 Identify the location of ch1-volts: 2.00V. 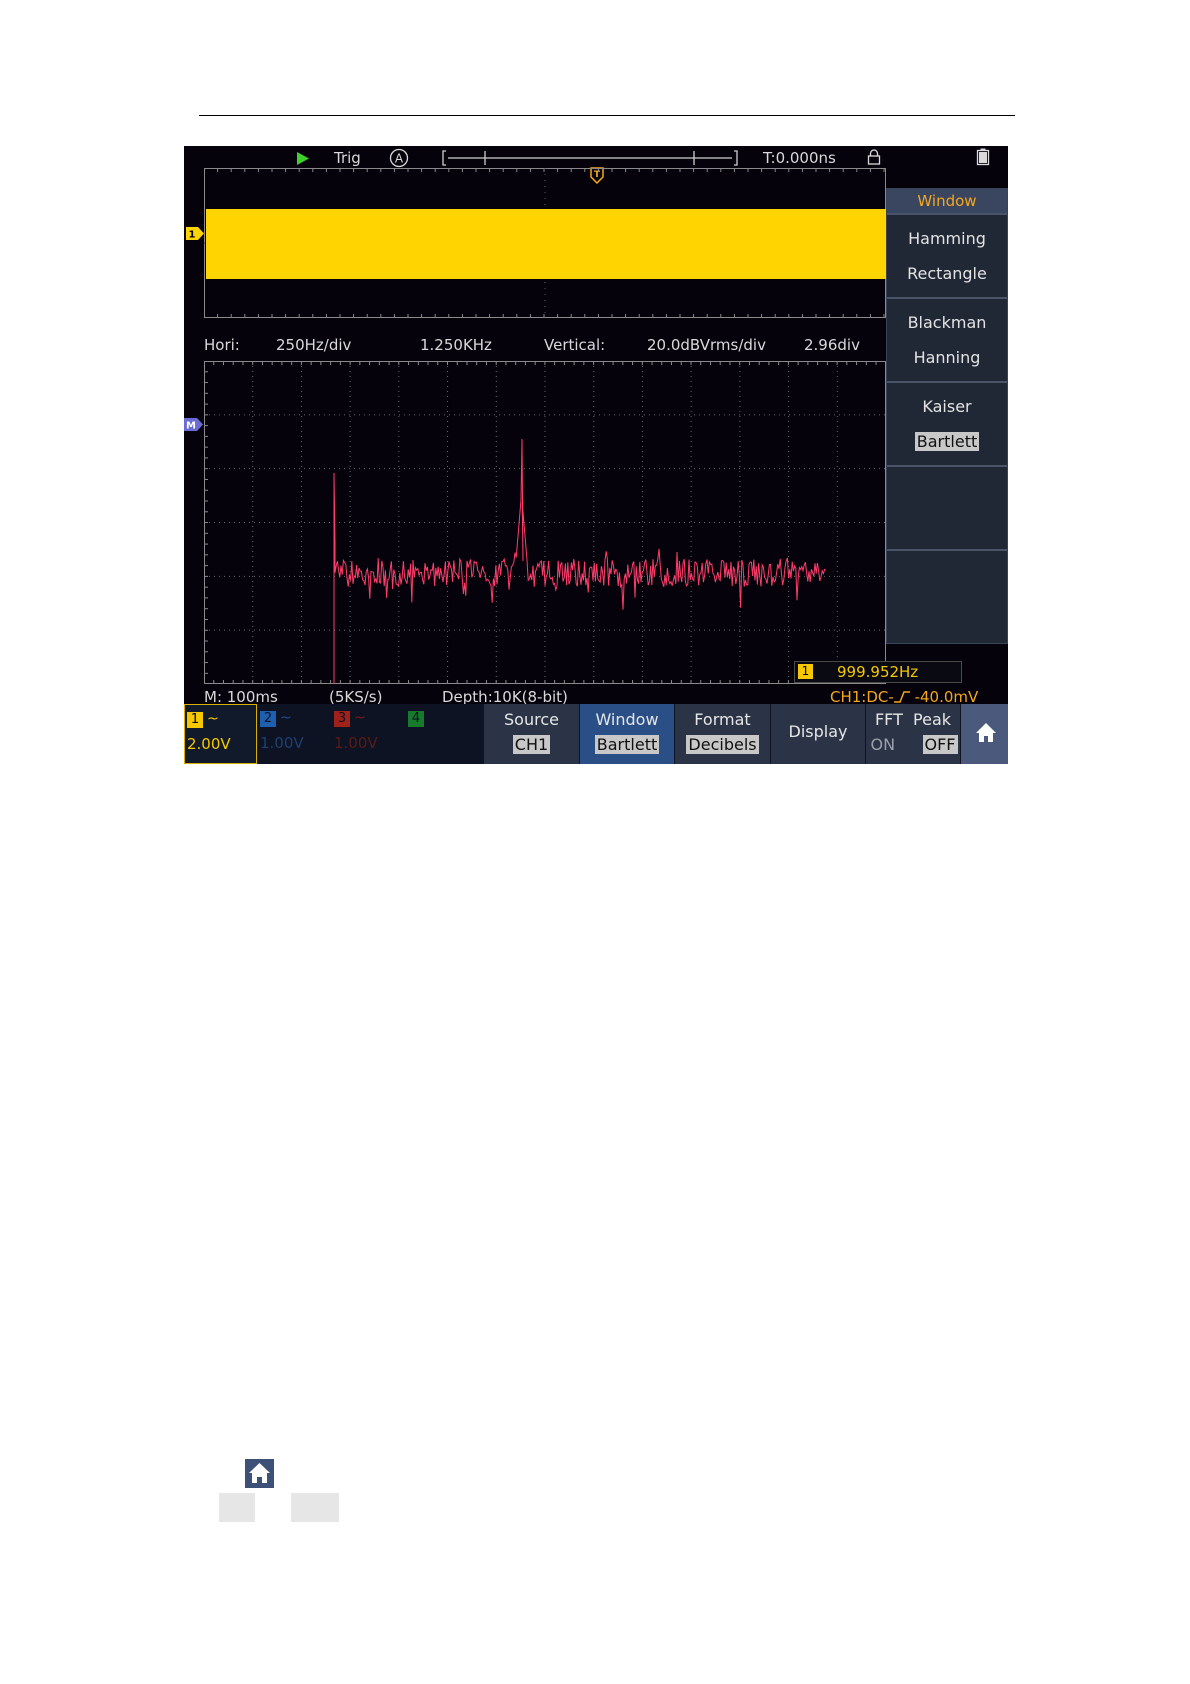
(209, 744).